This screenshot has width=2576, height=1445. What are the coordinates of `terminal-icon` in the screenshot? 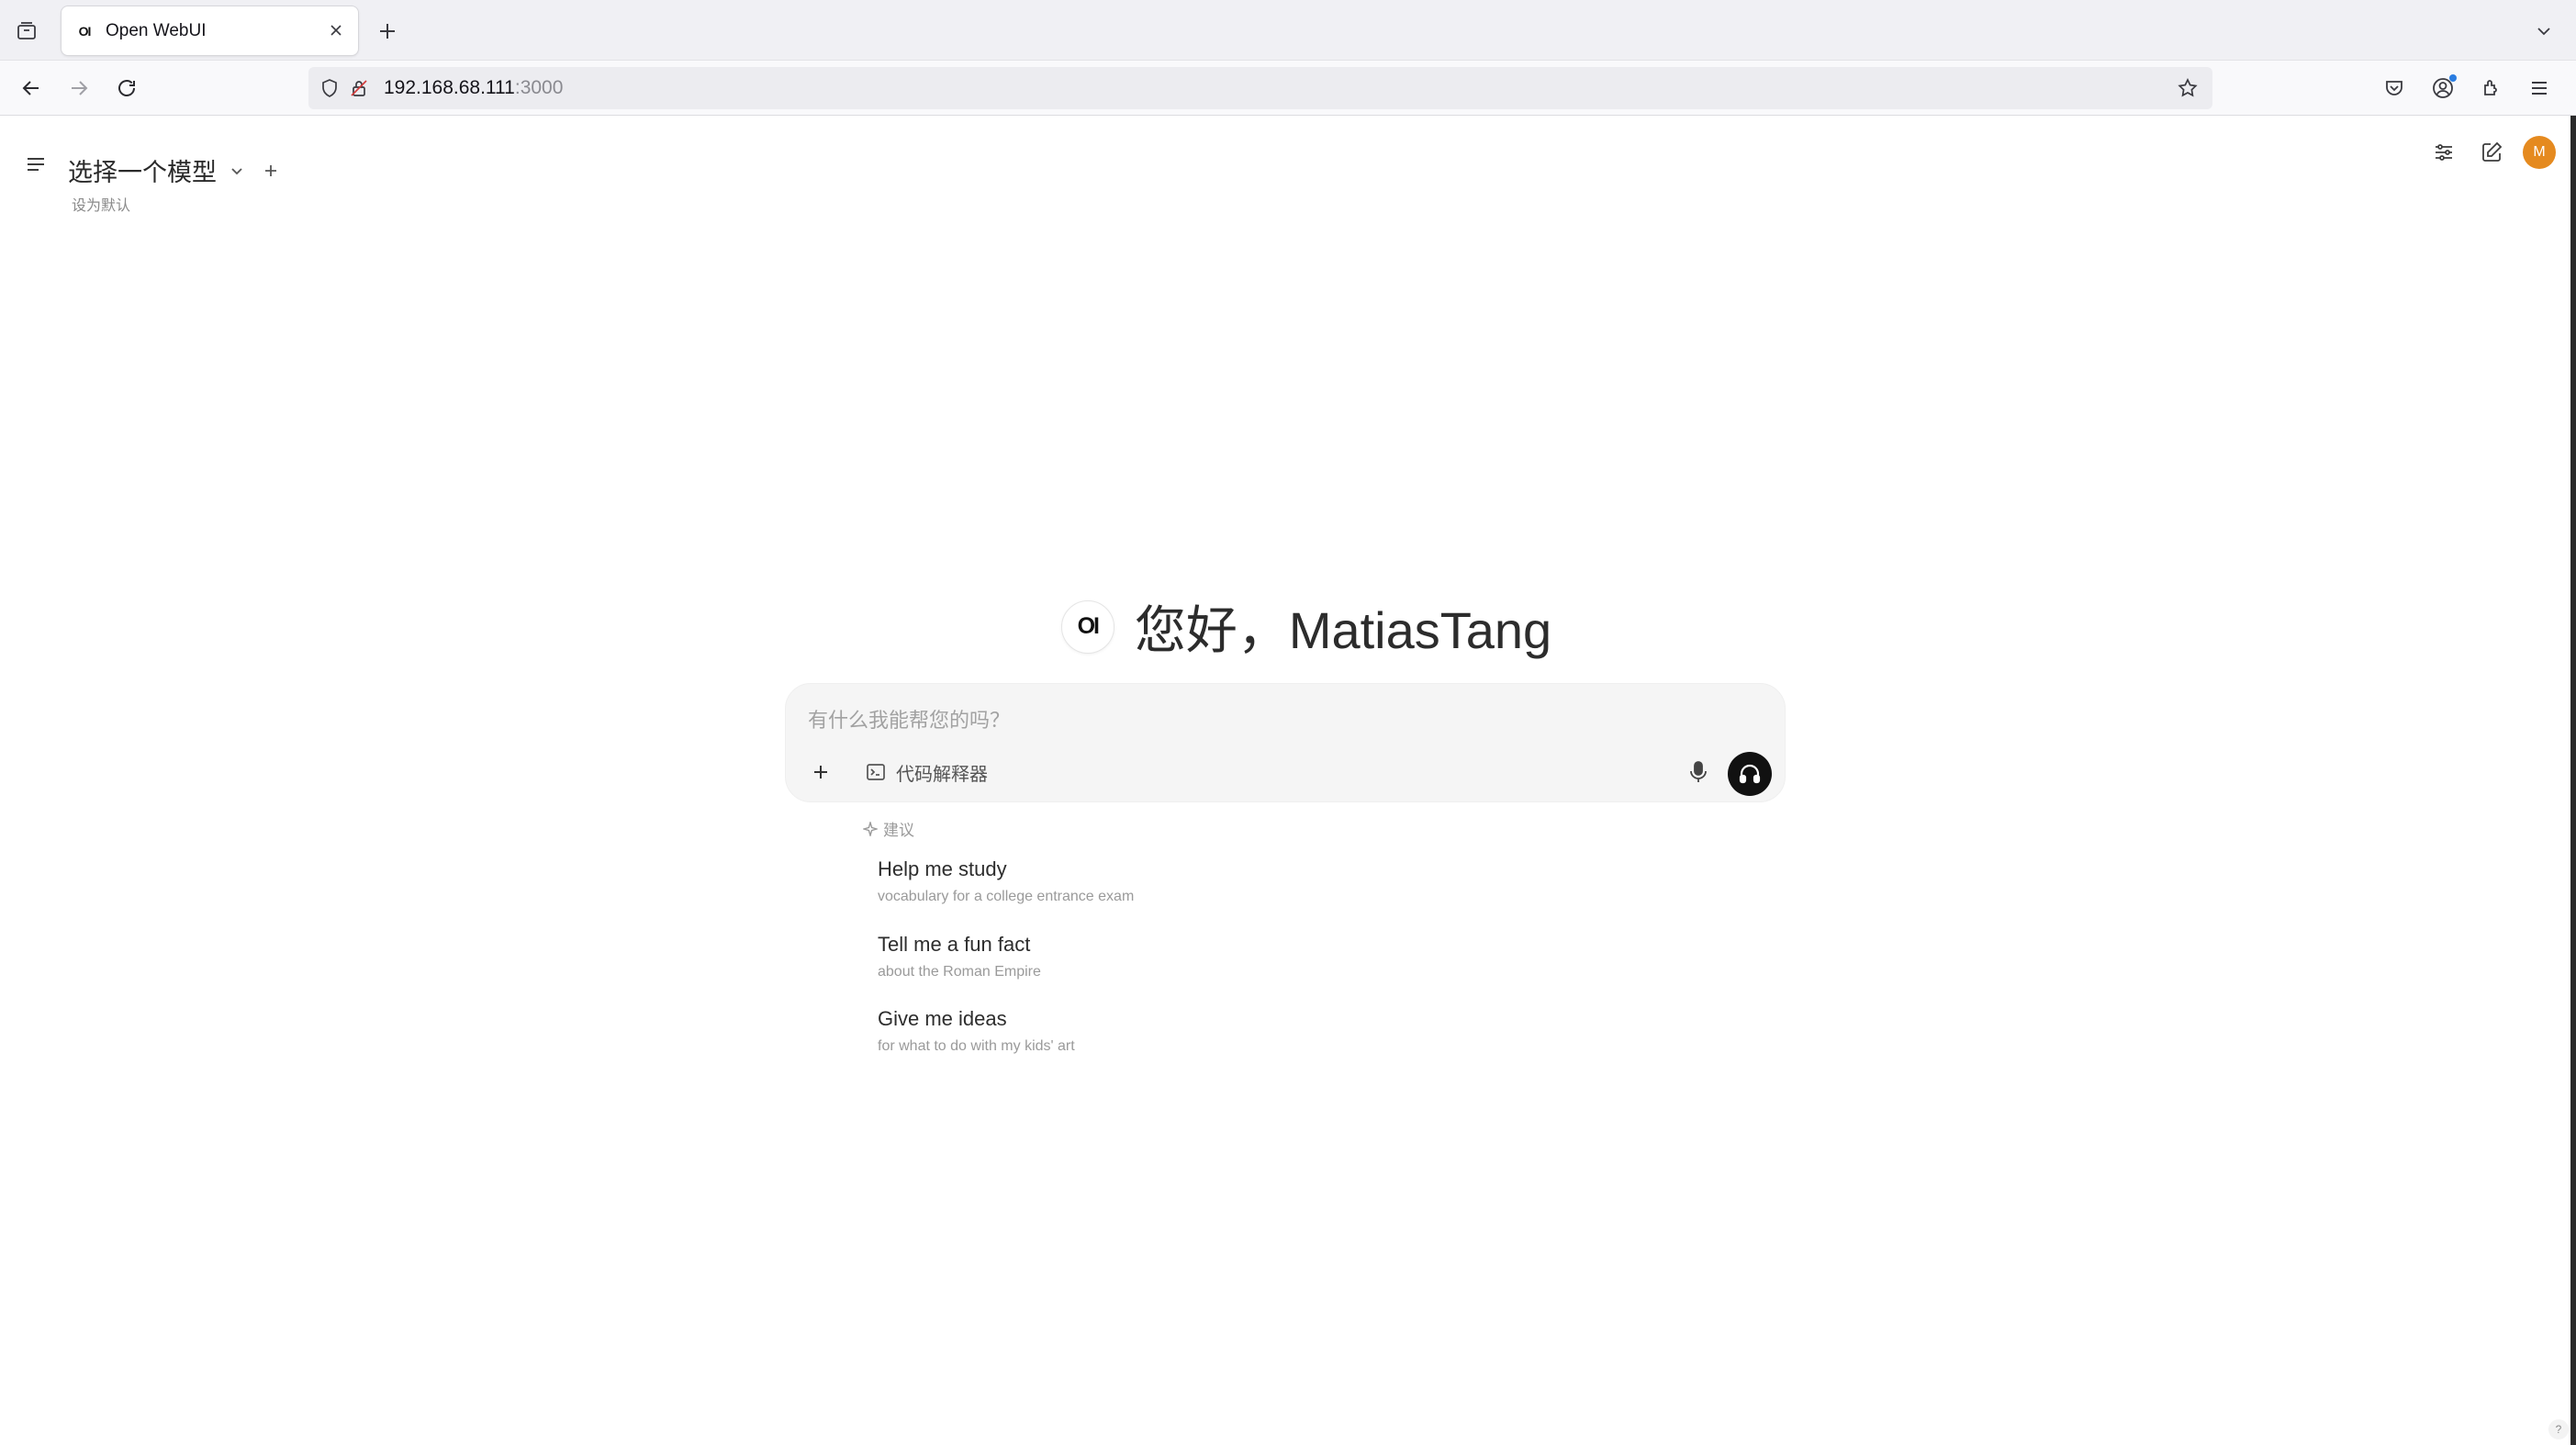 It's located at (876, 772).